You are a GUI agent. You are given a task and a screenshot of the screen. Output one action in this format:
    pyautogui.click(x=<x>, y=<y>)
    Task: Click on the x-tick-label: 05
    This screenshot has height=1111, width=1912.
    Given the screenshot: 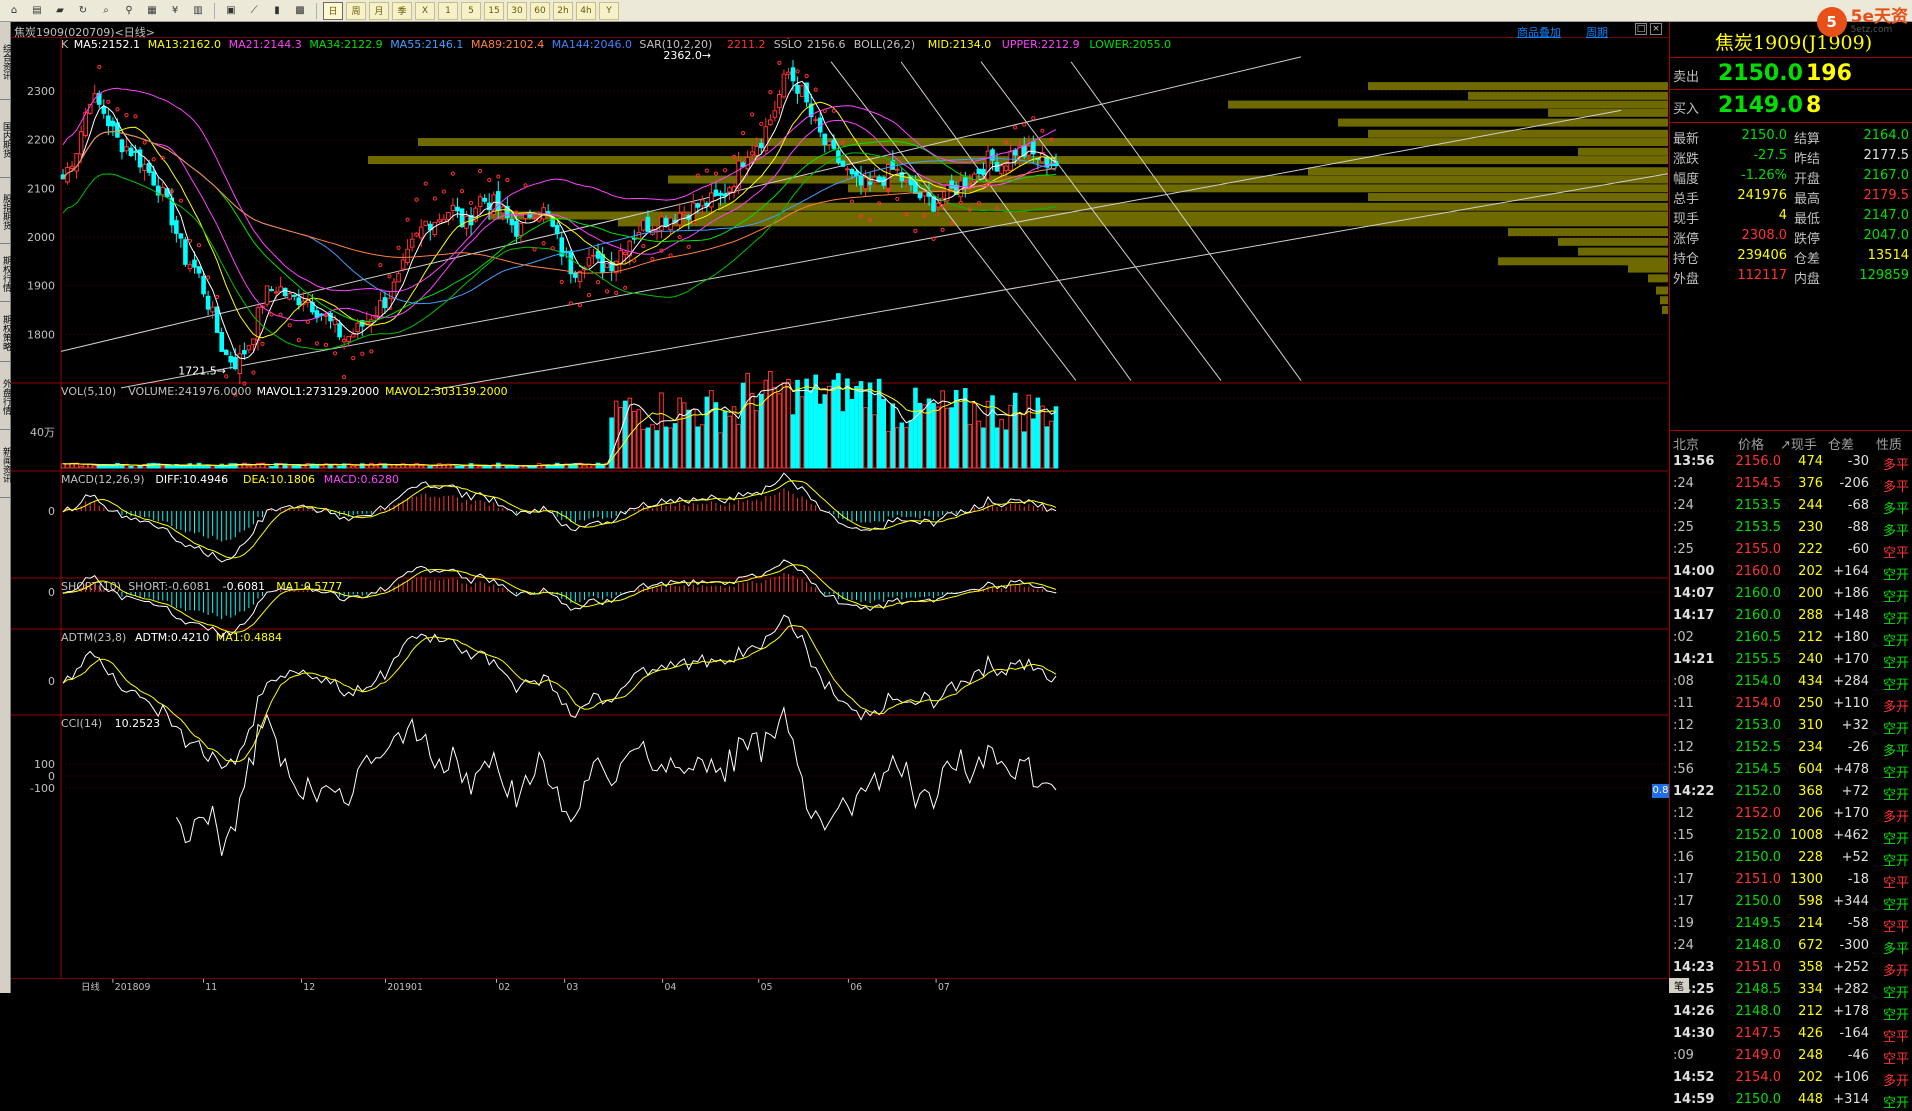 What is the action you would take?
    pyautogui.click(x=767, y=987)
    